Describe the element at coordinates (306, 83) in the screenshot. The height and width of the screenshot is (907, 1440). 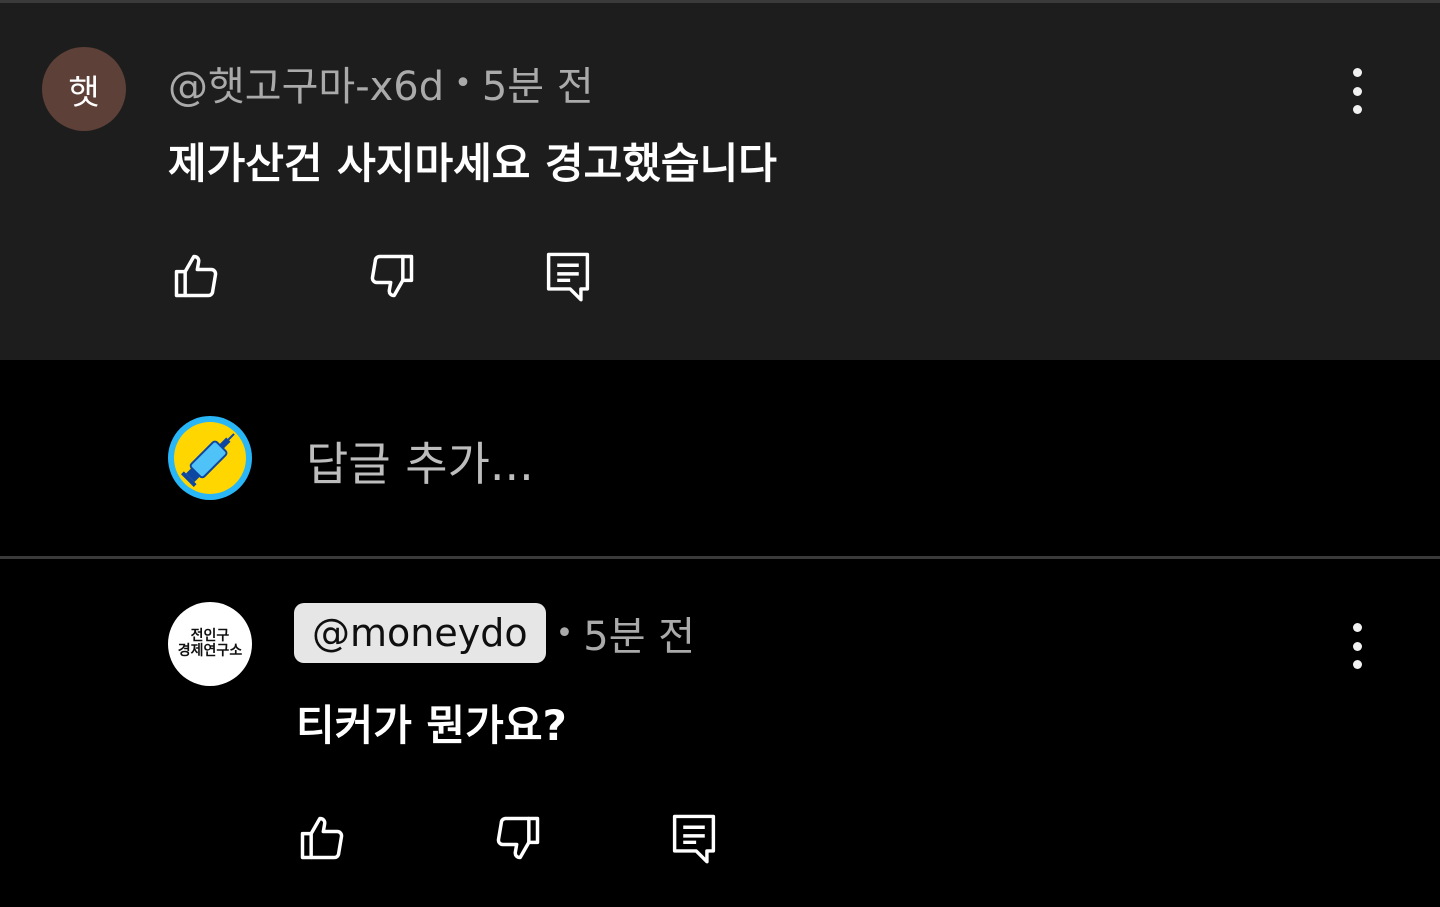
I see `comment-author: @햇고구마-x6d` at that location.